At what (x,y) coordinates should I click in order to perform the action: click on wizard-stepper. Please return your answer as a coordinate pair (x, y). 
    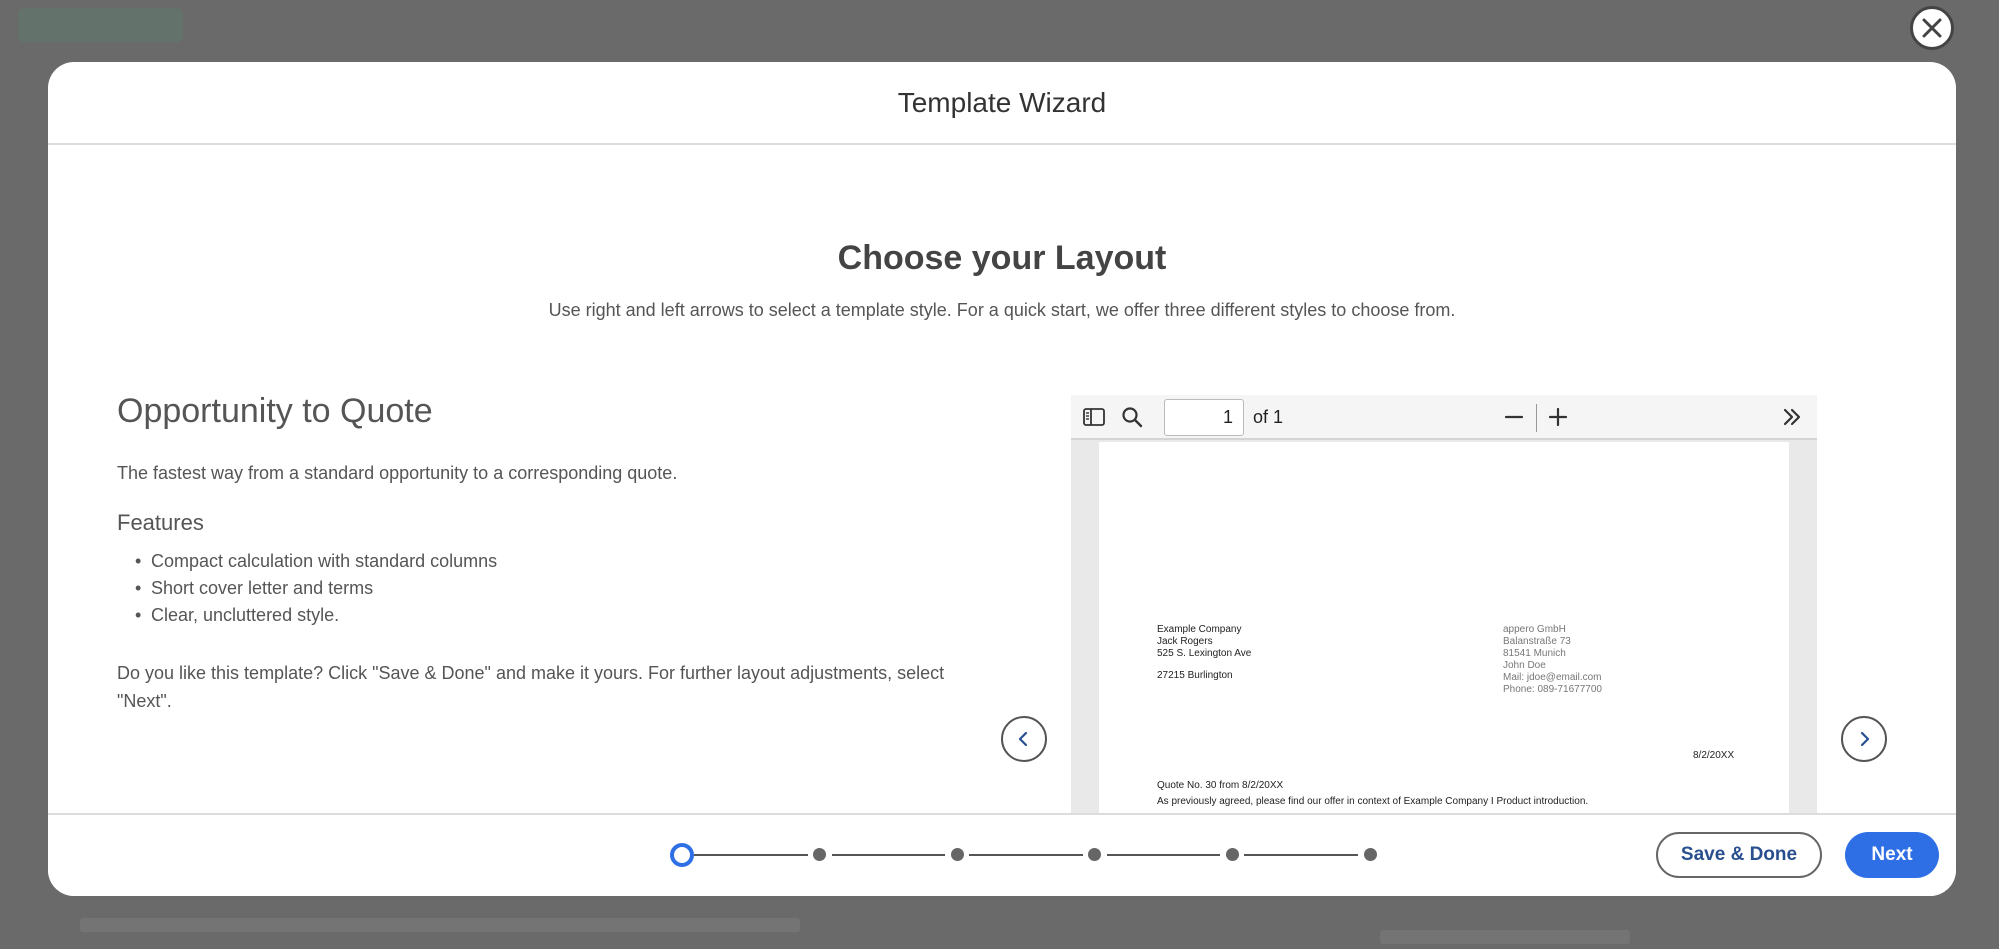
    Looking at the image, I should click on (1025, 855).